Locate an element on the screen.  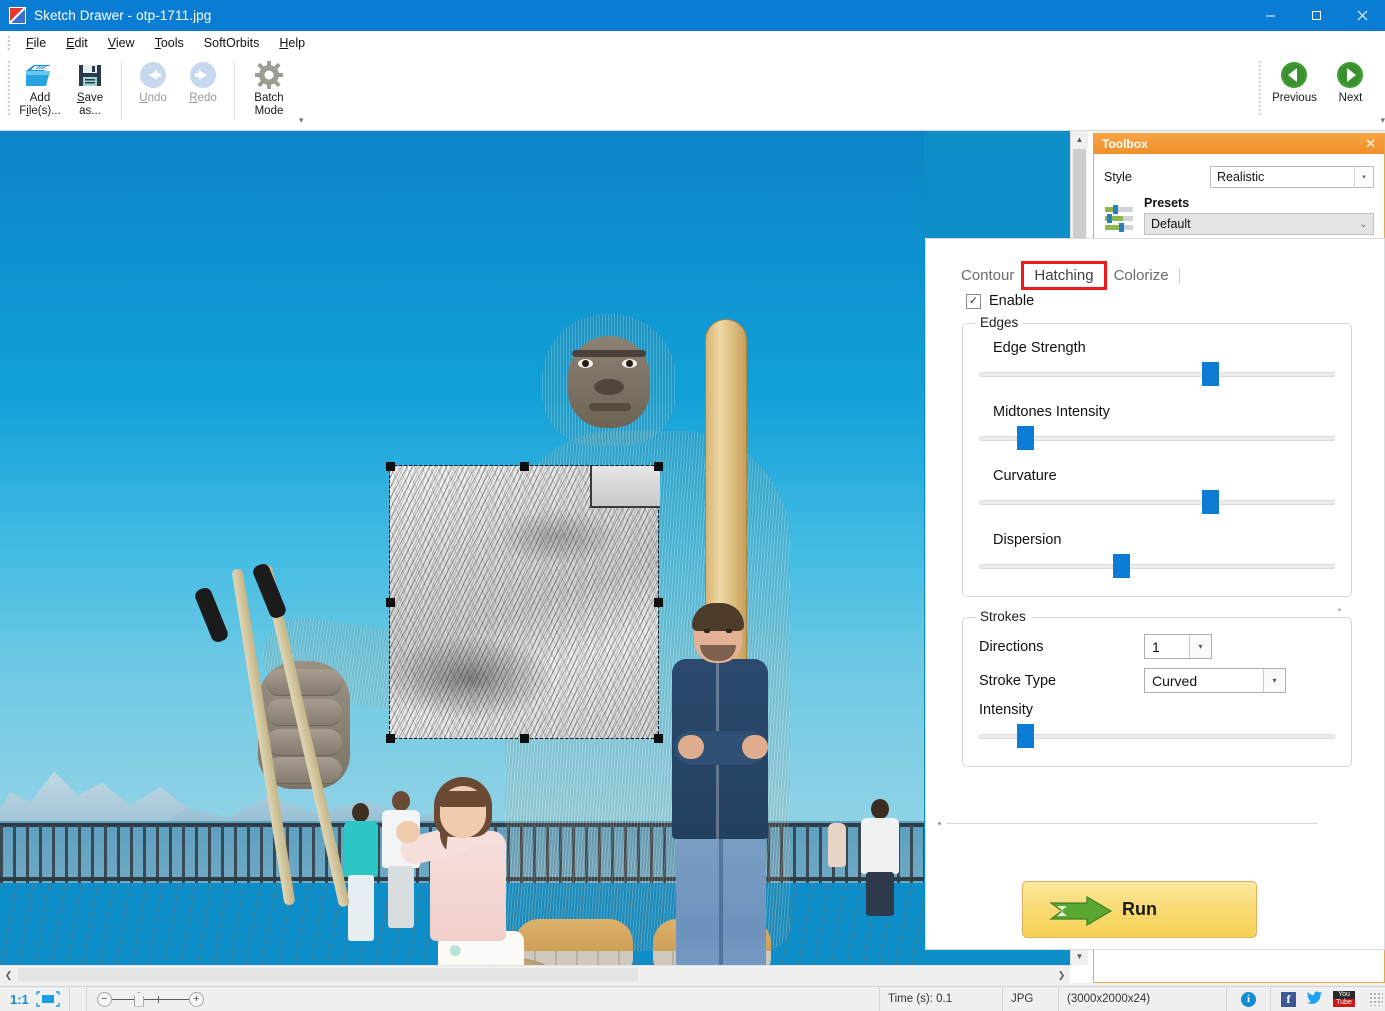
dispersion-thumb is located at coordinates (1122, 566).